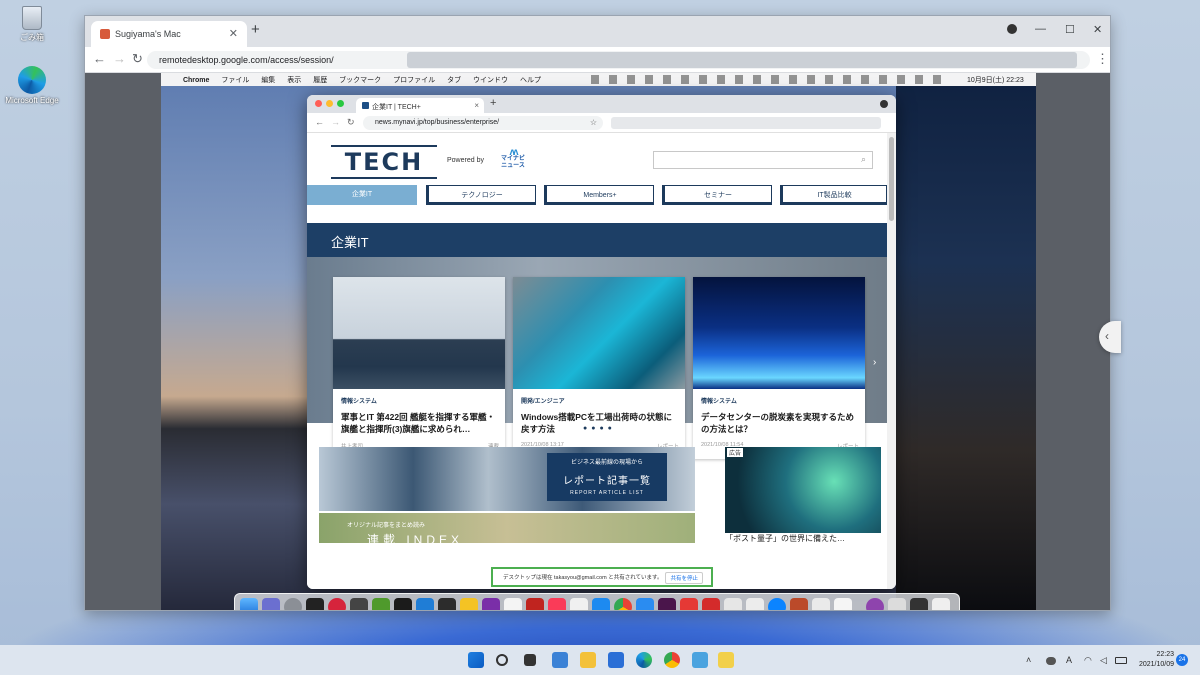 The image size is (1200, 675). Describe the element at coordinates (560, 660) in the screenshot. I see `widgets-icon` at that location.